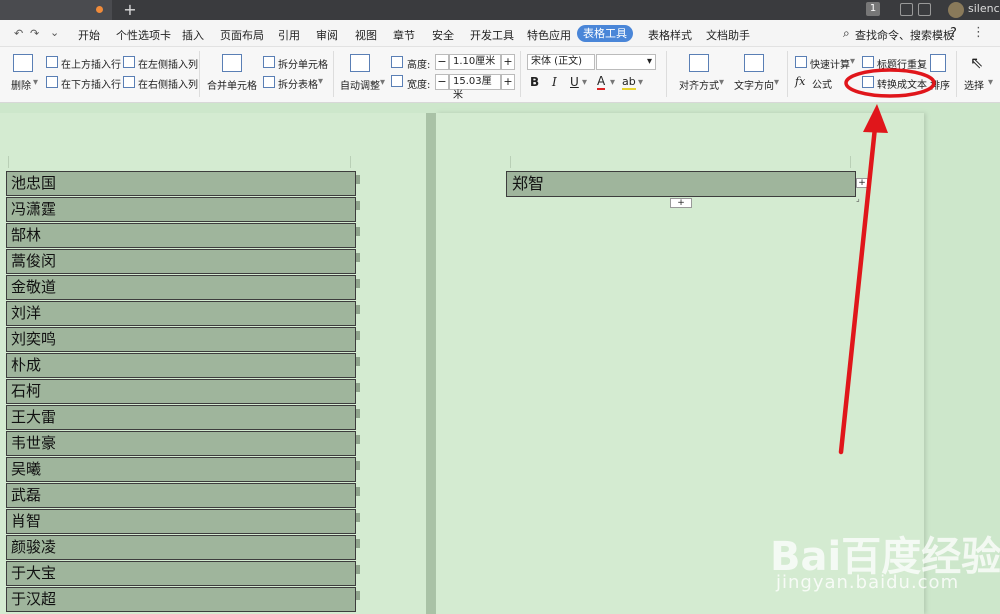  I want to click on width-decrease-button: −, so click(442, 82).